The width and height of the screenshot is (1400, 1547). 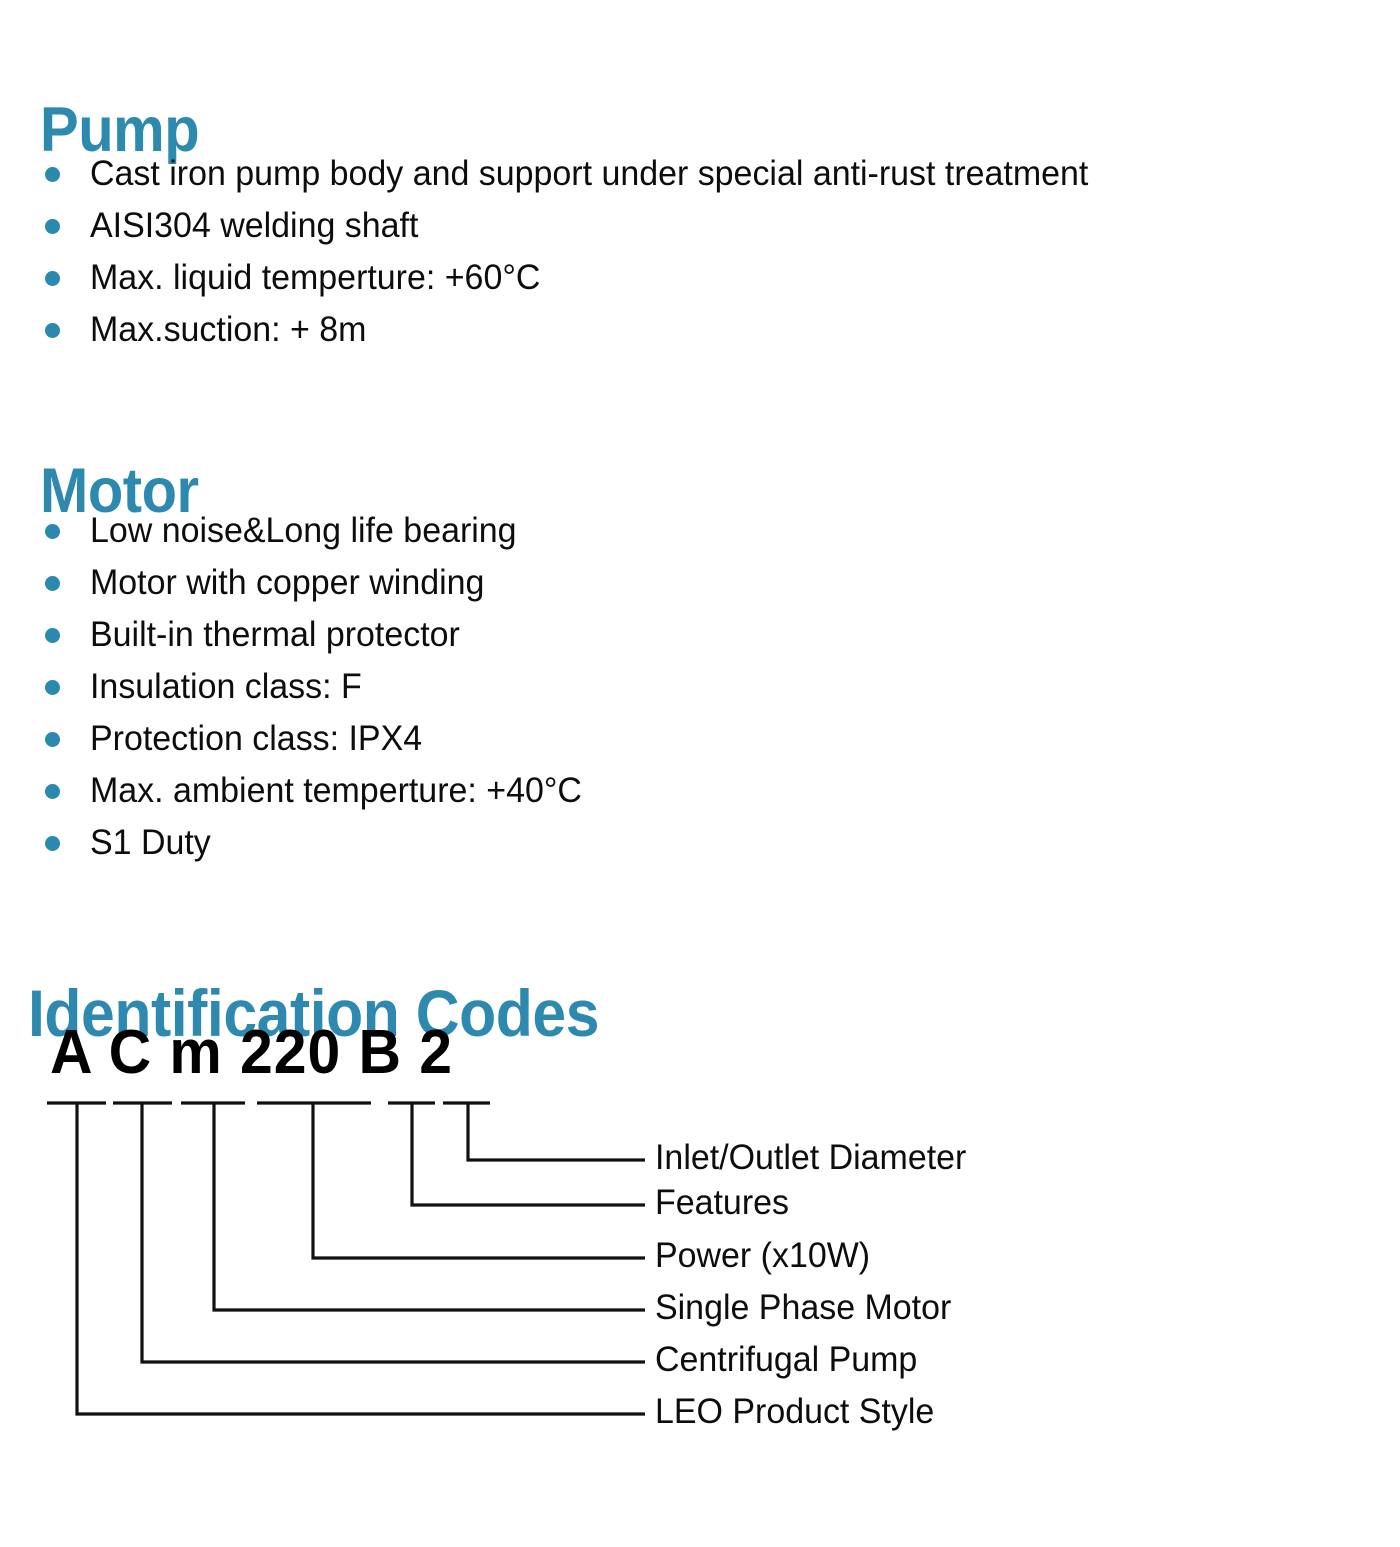 What do you see at coordinates (763, 1255) in the screenshot?
I see `code-label-power: Power (x10W)` at bounding box center [763, 1255].